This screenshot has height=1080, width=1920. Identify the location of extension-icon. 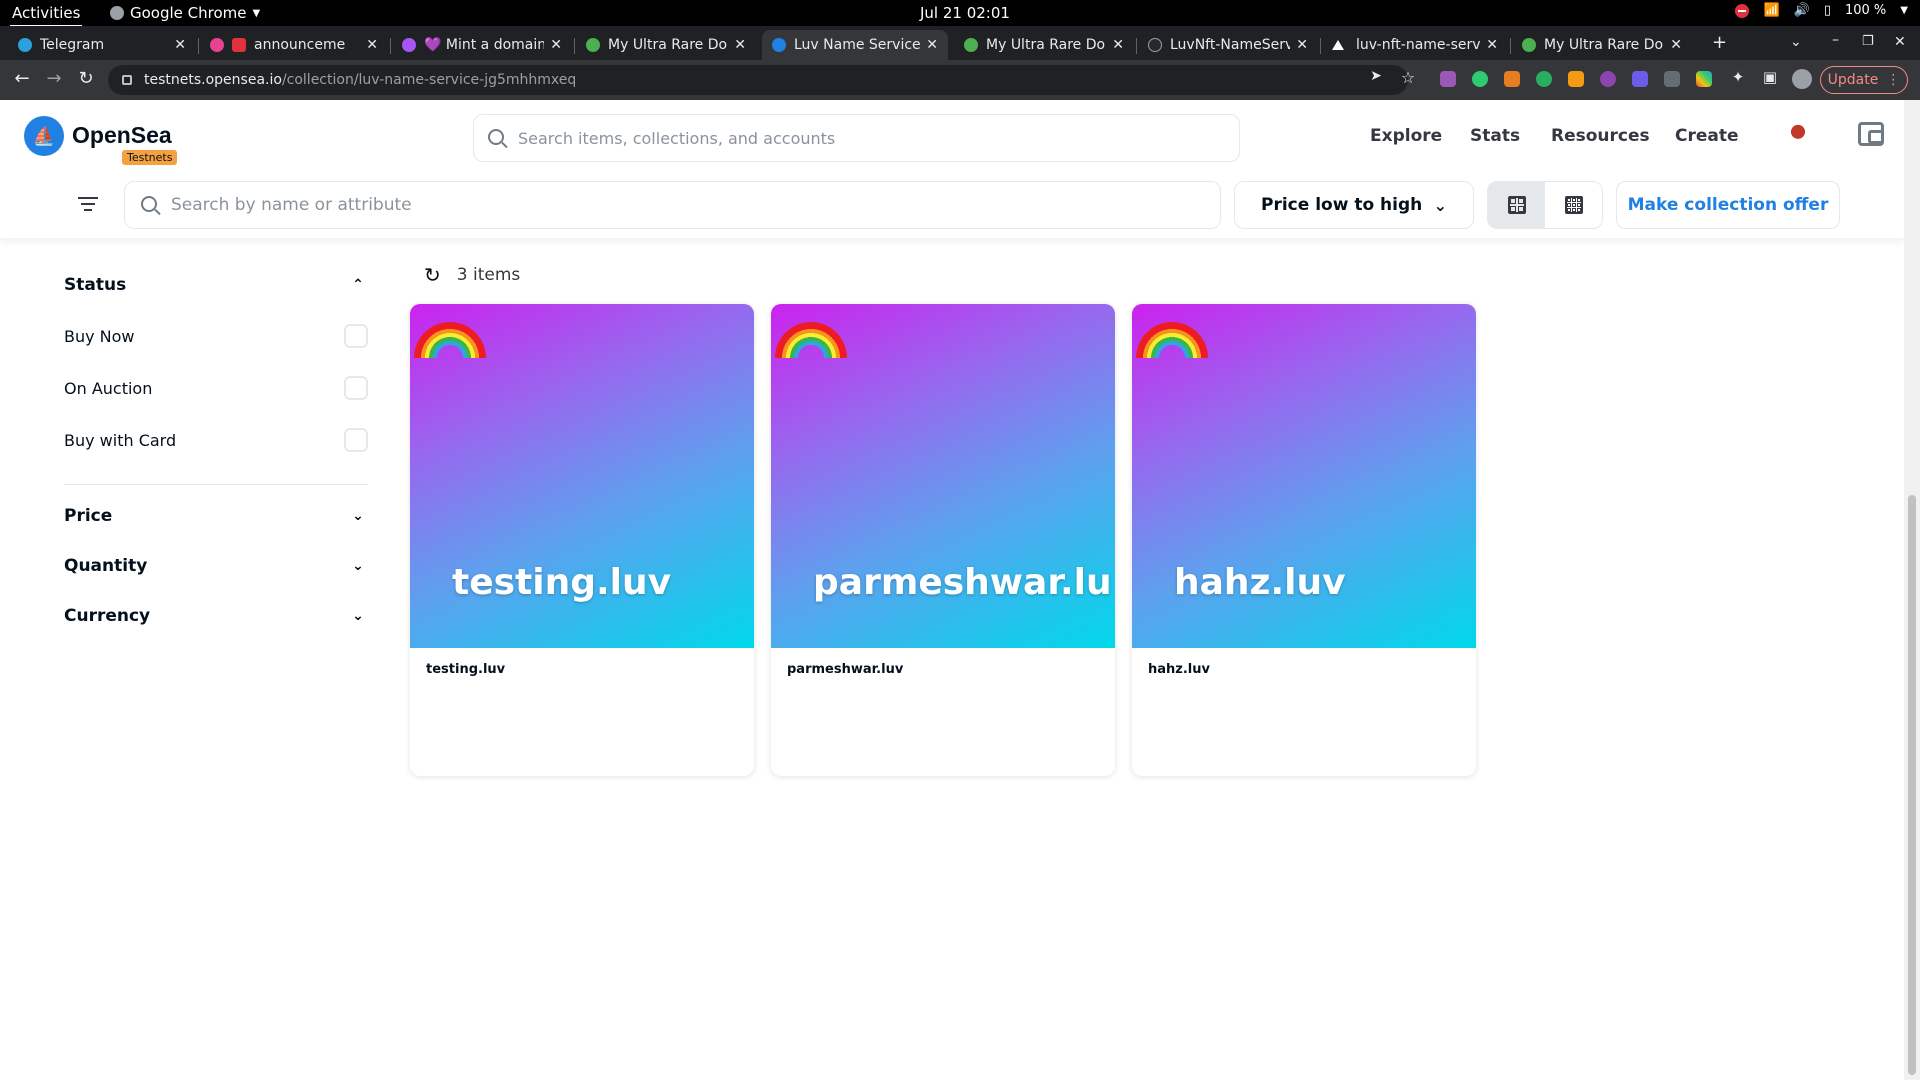
(1512, 79).